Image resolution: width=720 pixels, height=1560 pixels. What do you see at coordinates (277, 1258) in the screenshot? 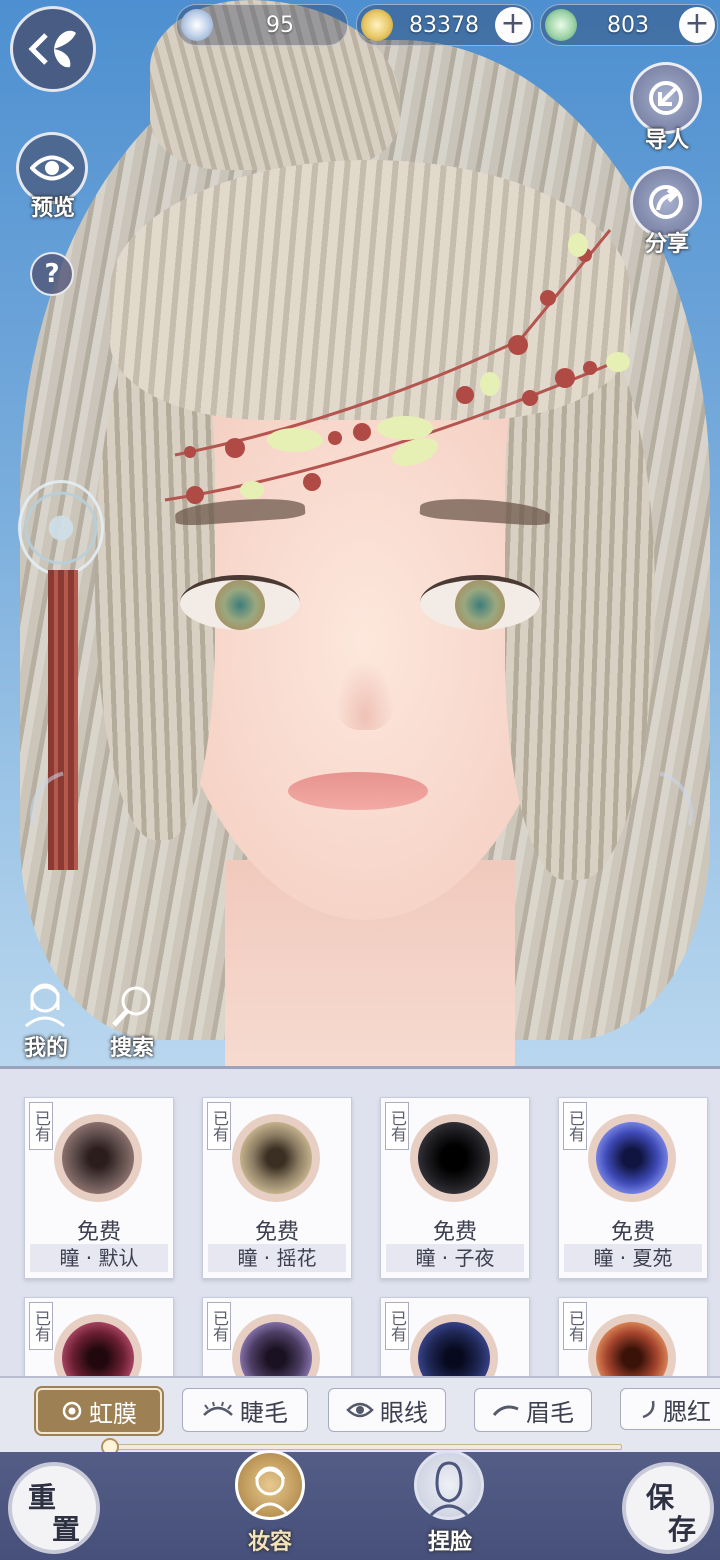
I see `item-name: 瞳 · 摇花` at bounding box center [277, 1258].